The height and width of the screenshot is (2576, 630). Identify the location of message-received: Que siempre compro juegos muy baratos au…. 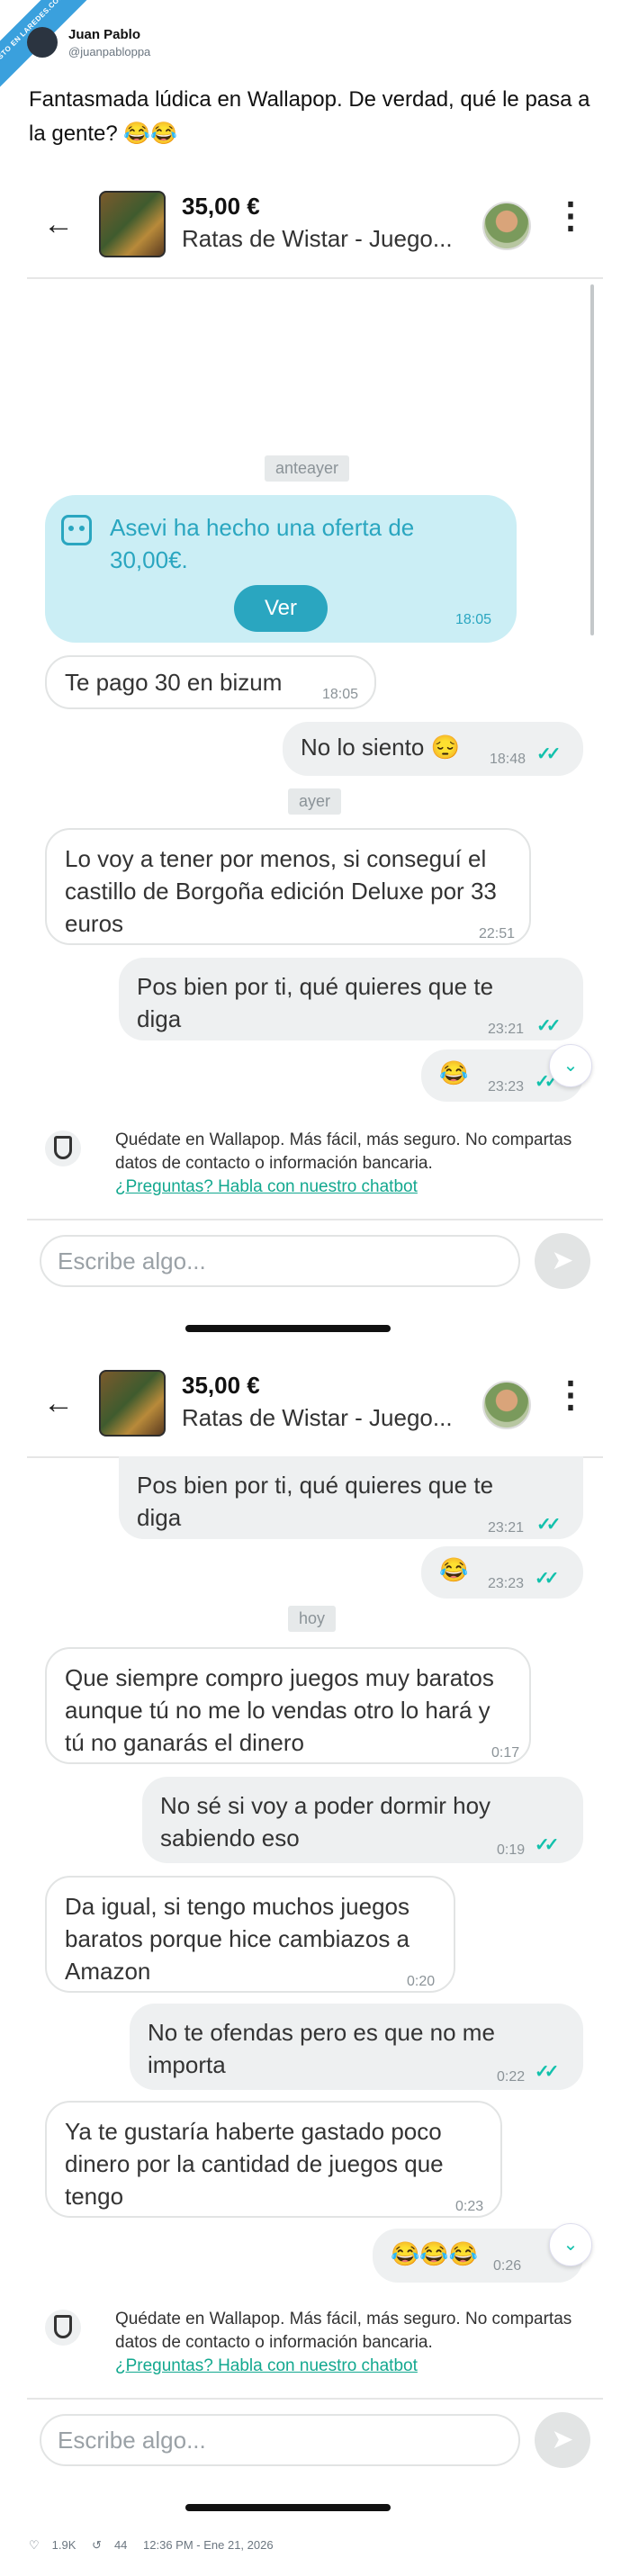
(288, 1705).